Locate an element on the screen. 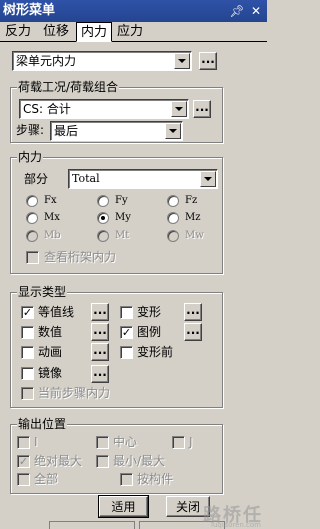 Image resolution: width=320 pixels, height=529 pixels. radio-fx is located at coordinates (32, 201).